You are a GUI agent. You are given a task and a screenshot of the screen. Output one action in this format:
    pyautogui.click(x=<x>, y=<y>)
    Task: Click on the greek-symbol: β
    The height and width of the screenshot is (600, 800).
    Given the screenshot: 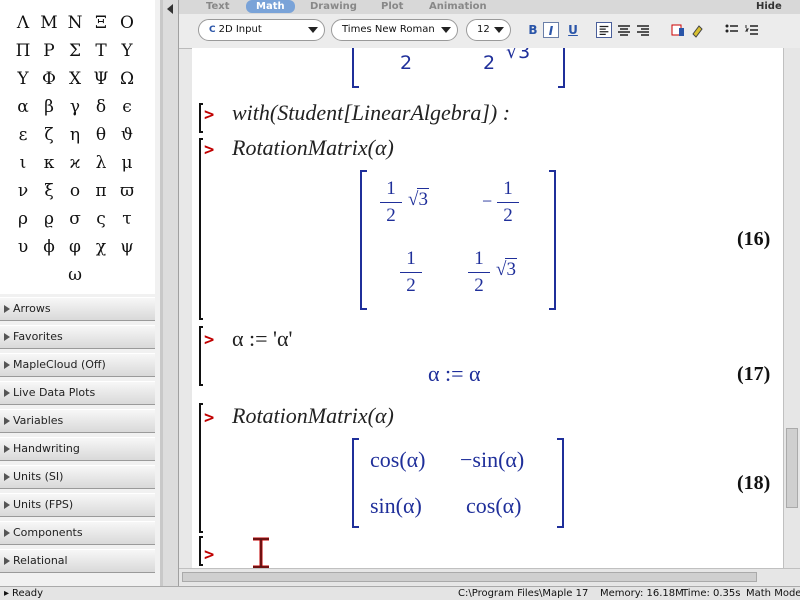 What is the action you would take?
    pyautogui.click(x=49, y=107)
    